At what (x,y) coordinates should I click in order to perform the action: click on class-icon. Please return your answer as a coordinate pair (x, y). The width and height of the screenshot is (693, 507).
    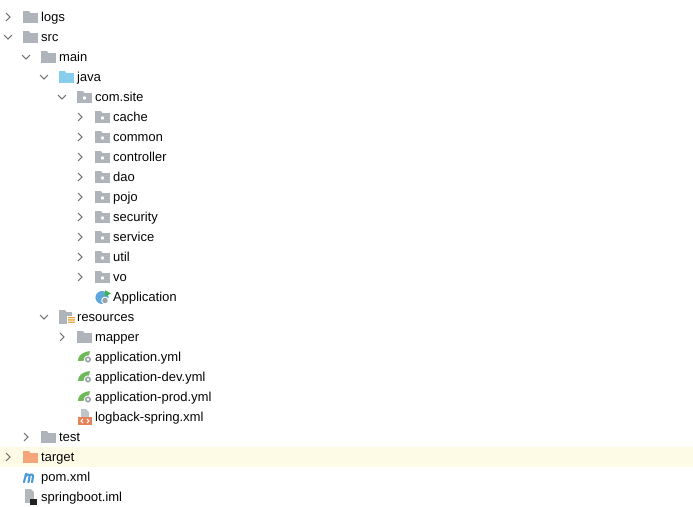
    Looking at the image, I should click on (103, 297).